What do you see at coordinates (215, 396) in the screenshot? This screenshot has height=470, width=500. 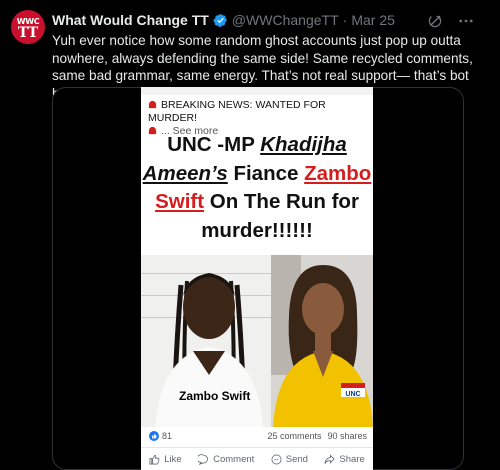 I see `photo-name-tag: Zambo Swift` at bounding box center [215, 396].